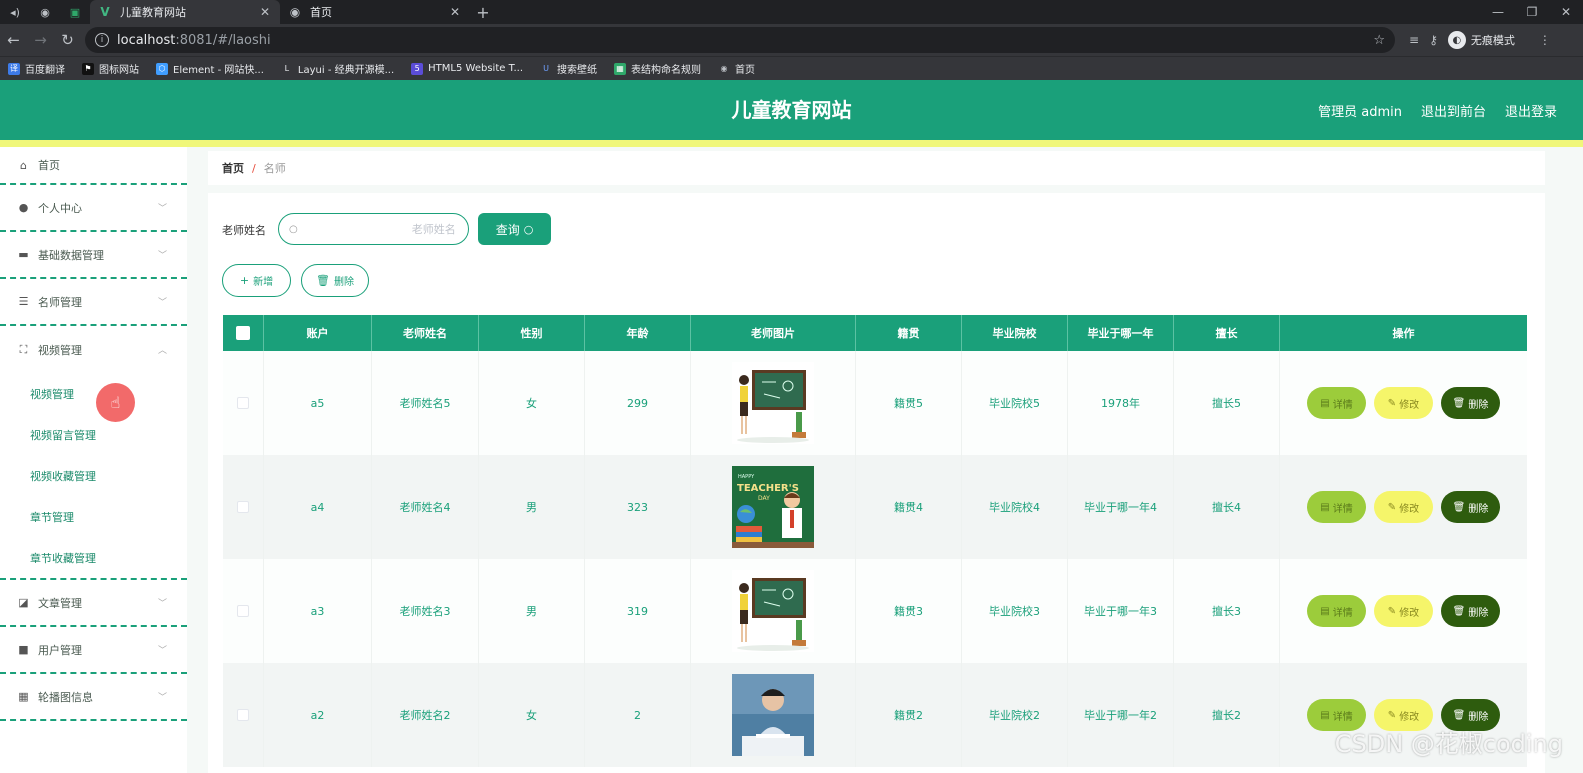 The image size is (1583, 773). What do you see at coordinates (740, 40) in the screenshot?
I see `url-field: i localhost :8081/#/laoshi ☆` at bounding box center [740, 40].